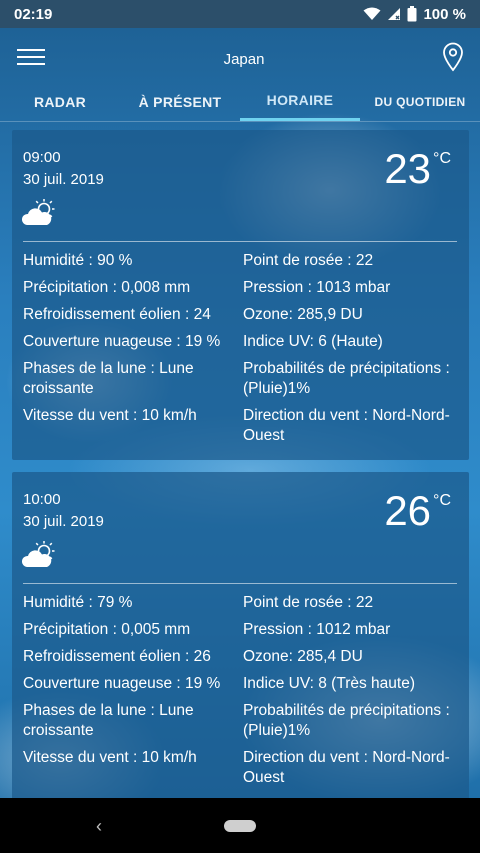 Image resolution: width=480 pixels, height=853 pixels. What do you see at coordinates (180, 101) in the screenshot?
I see `tab-now: À PRÉSENT` at bounding box center [180, 101].